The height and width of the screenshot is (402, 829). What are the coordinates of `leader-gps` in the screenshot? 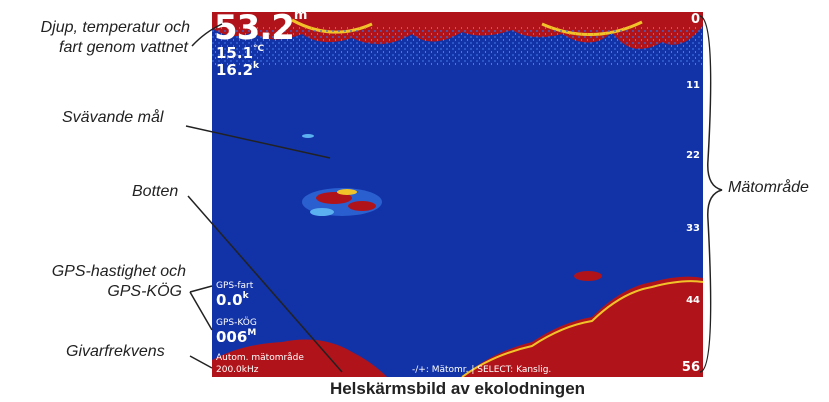 It's located at (201, 308).